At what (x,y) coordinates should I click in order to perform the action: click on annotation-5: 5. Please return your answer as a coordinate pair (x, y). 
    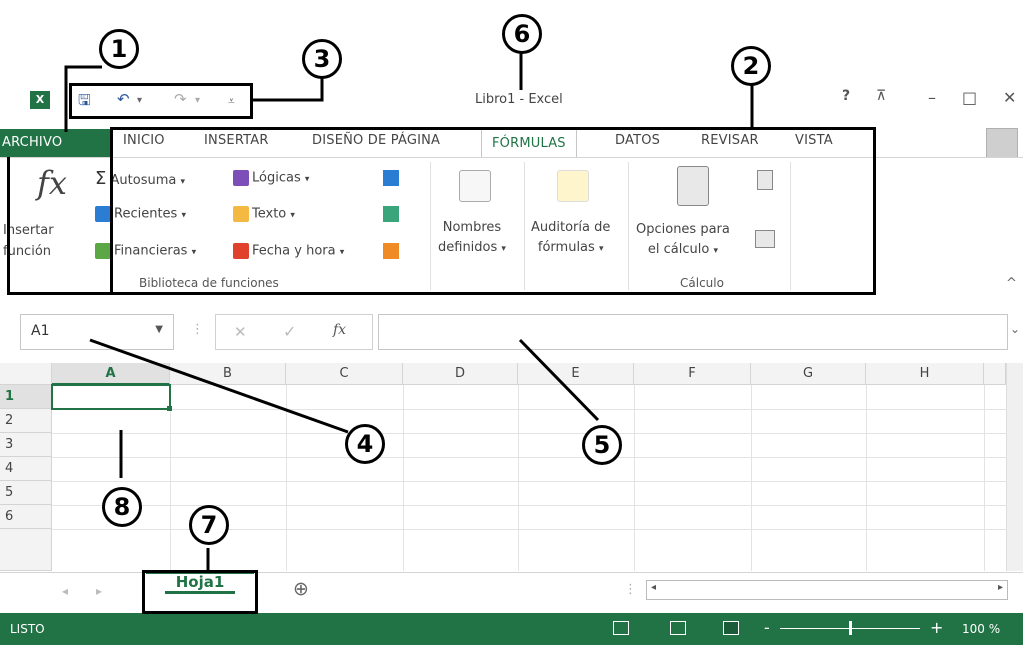
    Looking at the image, I should click on (602, 445).